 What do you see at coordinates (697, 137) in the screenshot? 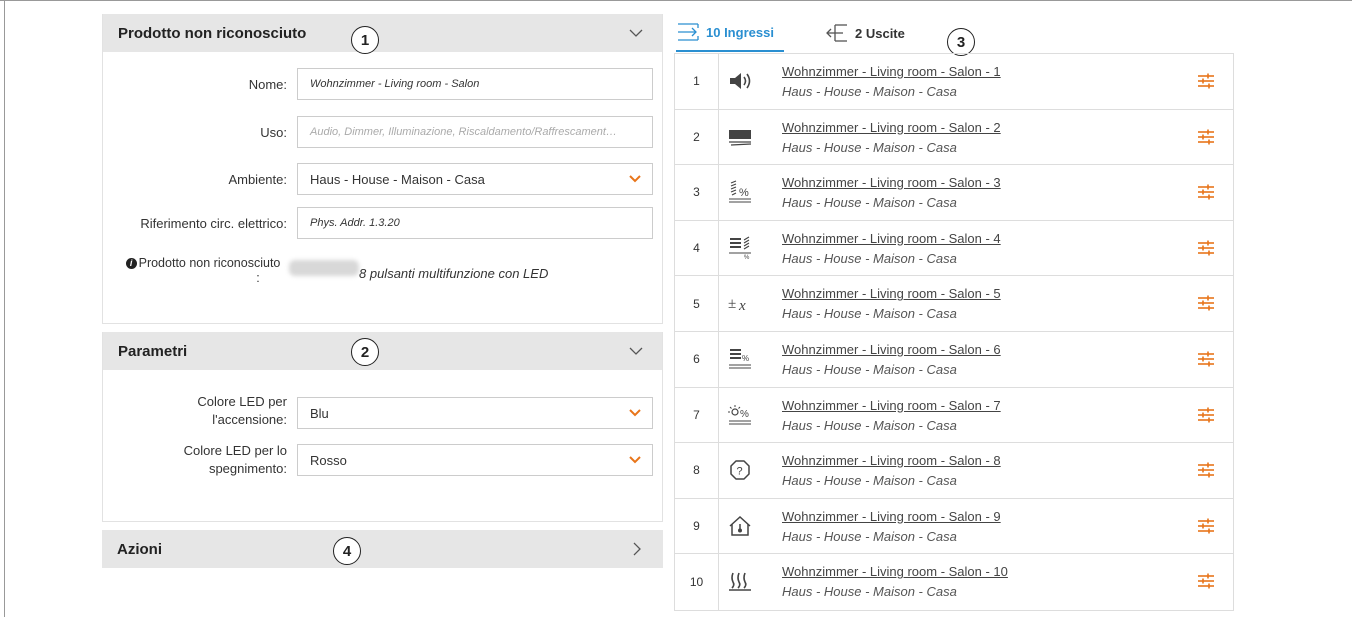
I see `input-number: 2` at bounding box center [697, 137].